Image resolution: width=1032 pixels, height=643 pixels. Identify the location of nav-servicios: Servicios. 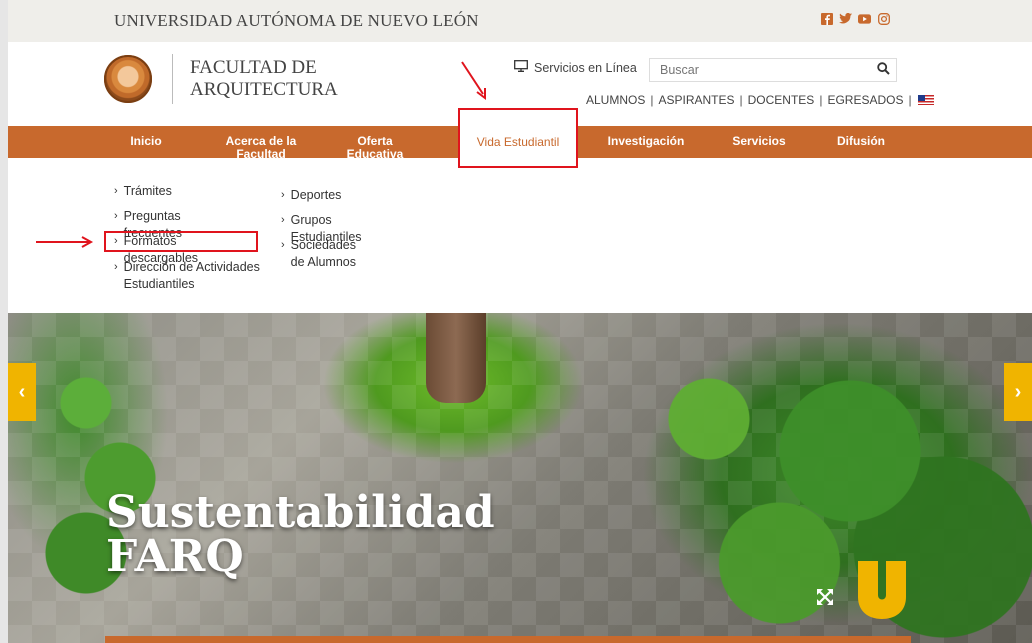
(759, 141).